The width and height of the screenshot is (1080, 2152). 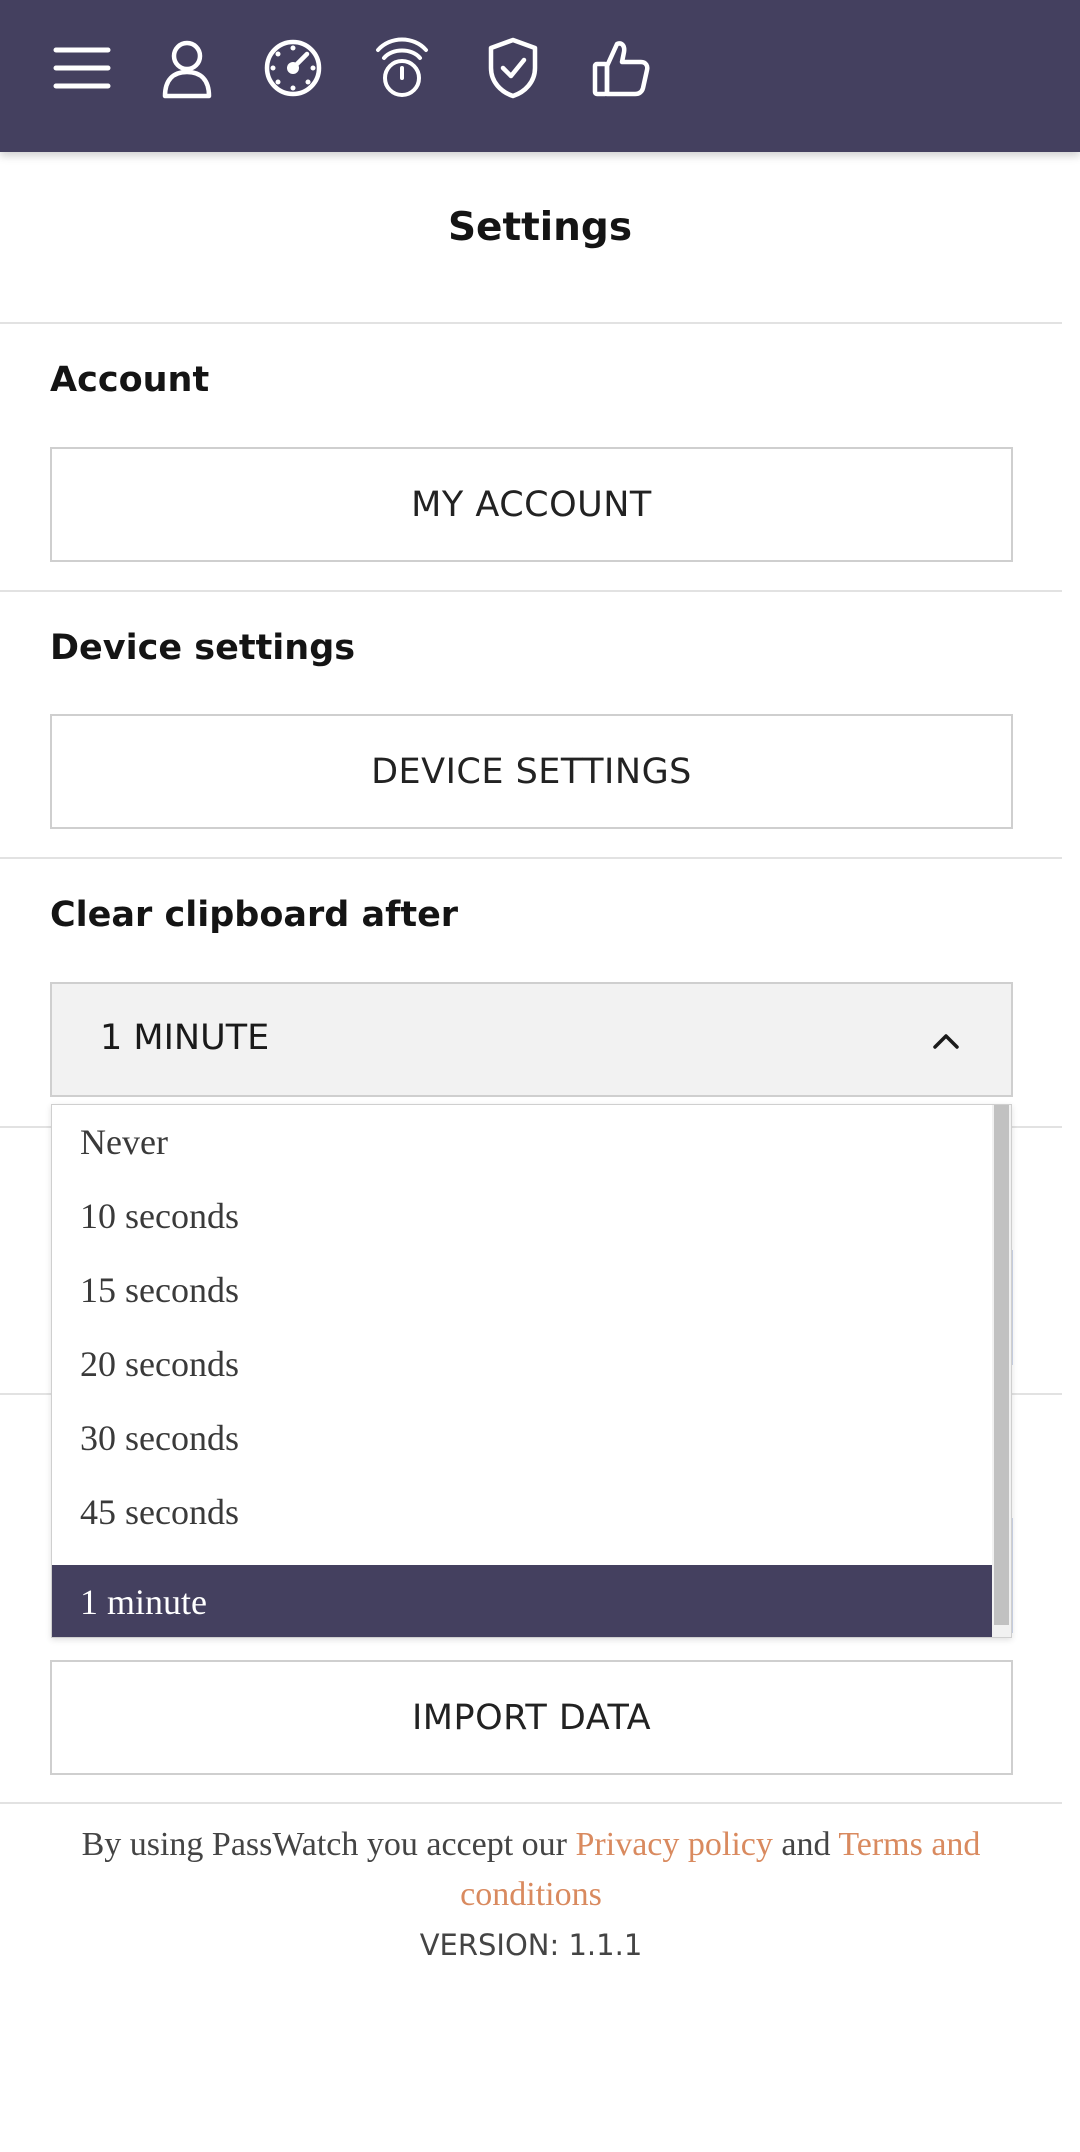 I want to click on dropdown-scrollbar, so click(x=1001, y=1371).